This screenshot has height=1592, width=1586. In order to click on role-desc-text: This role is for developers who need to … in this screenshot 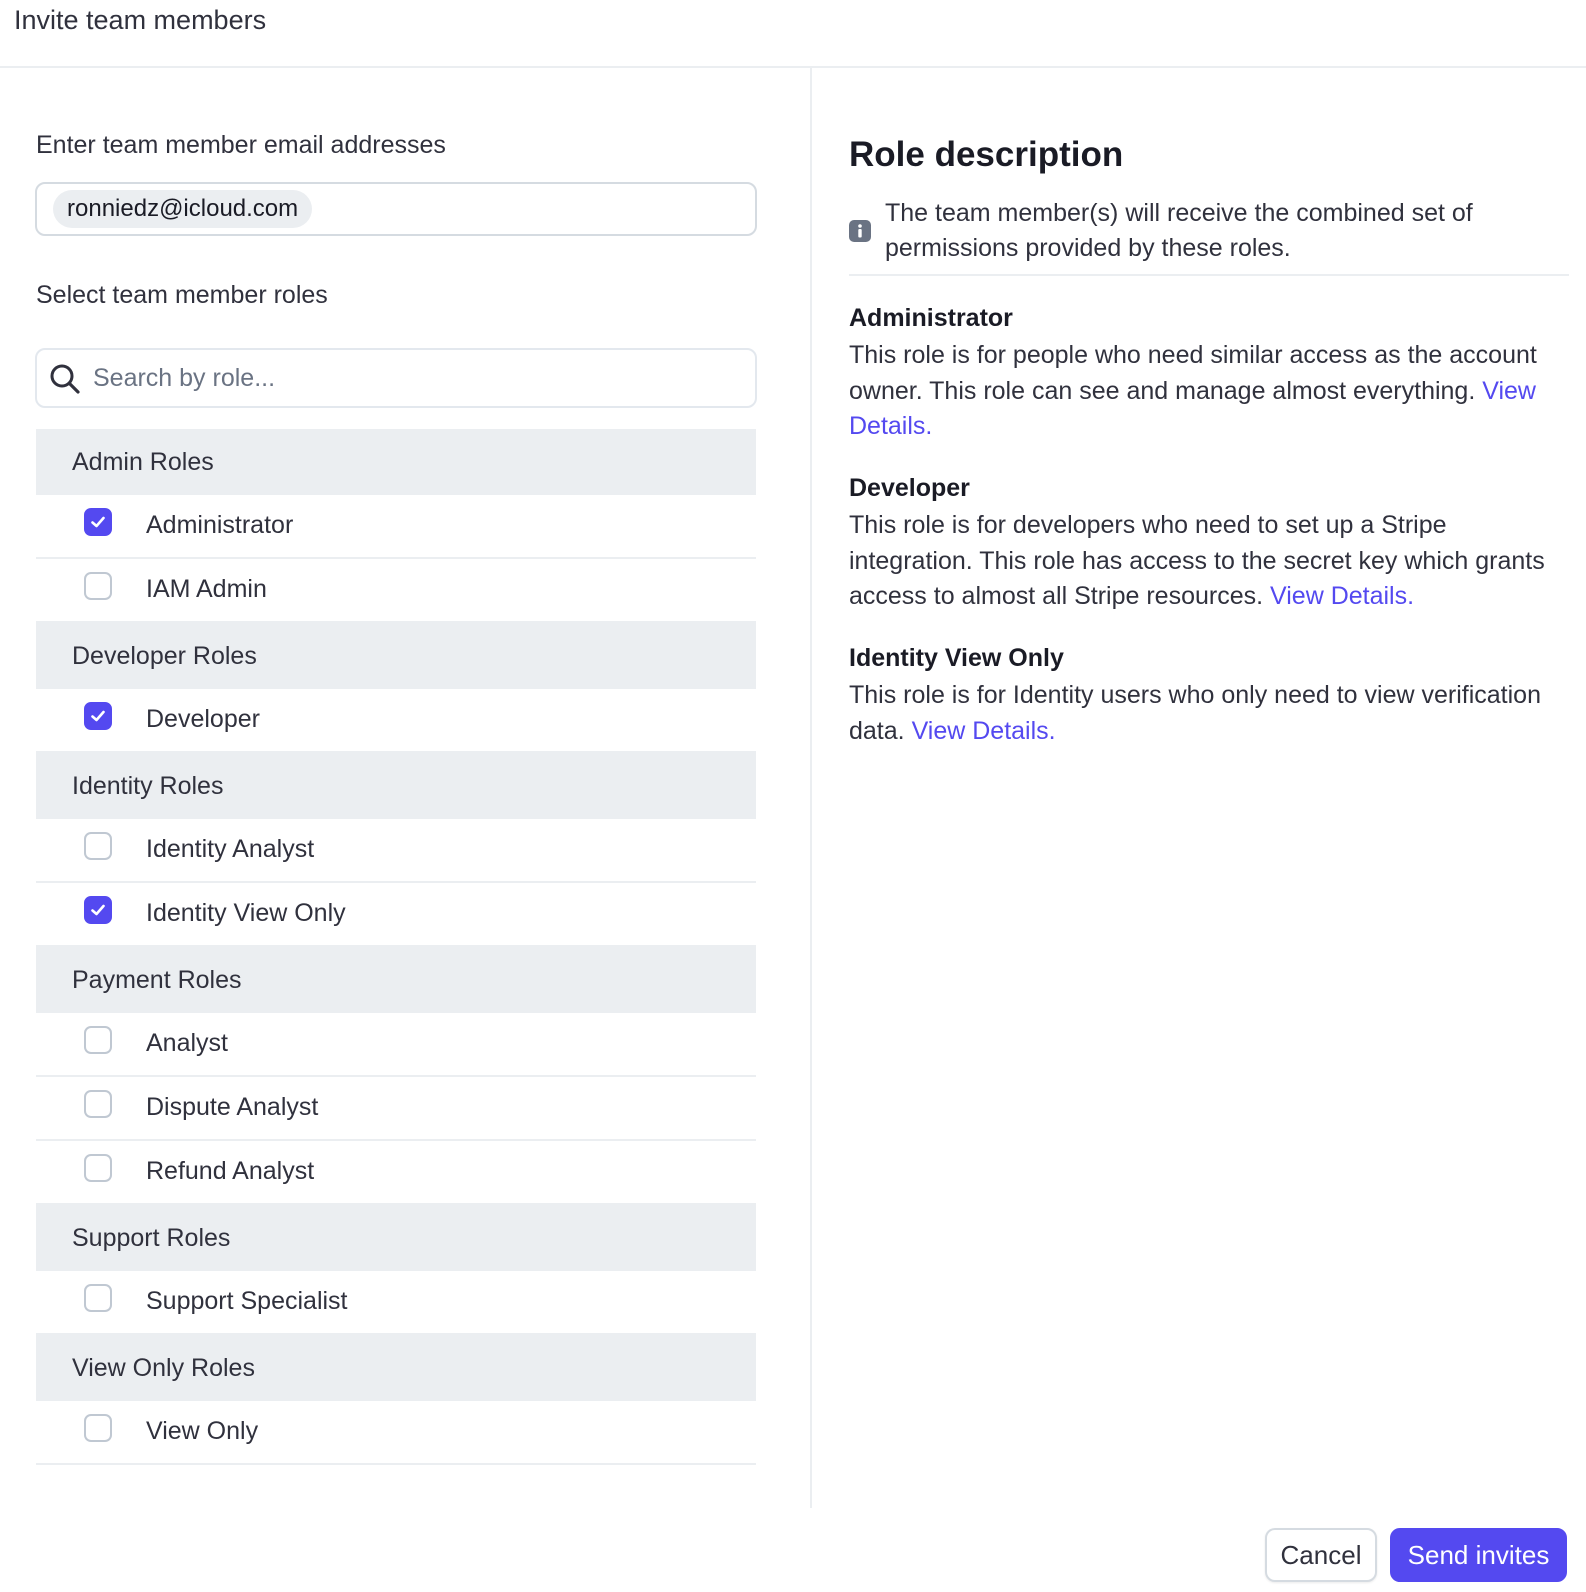, I will do `click(1197, 560)`.